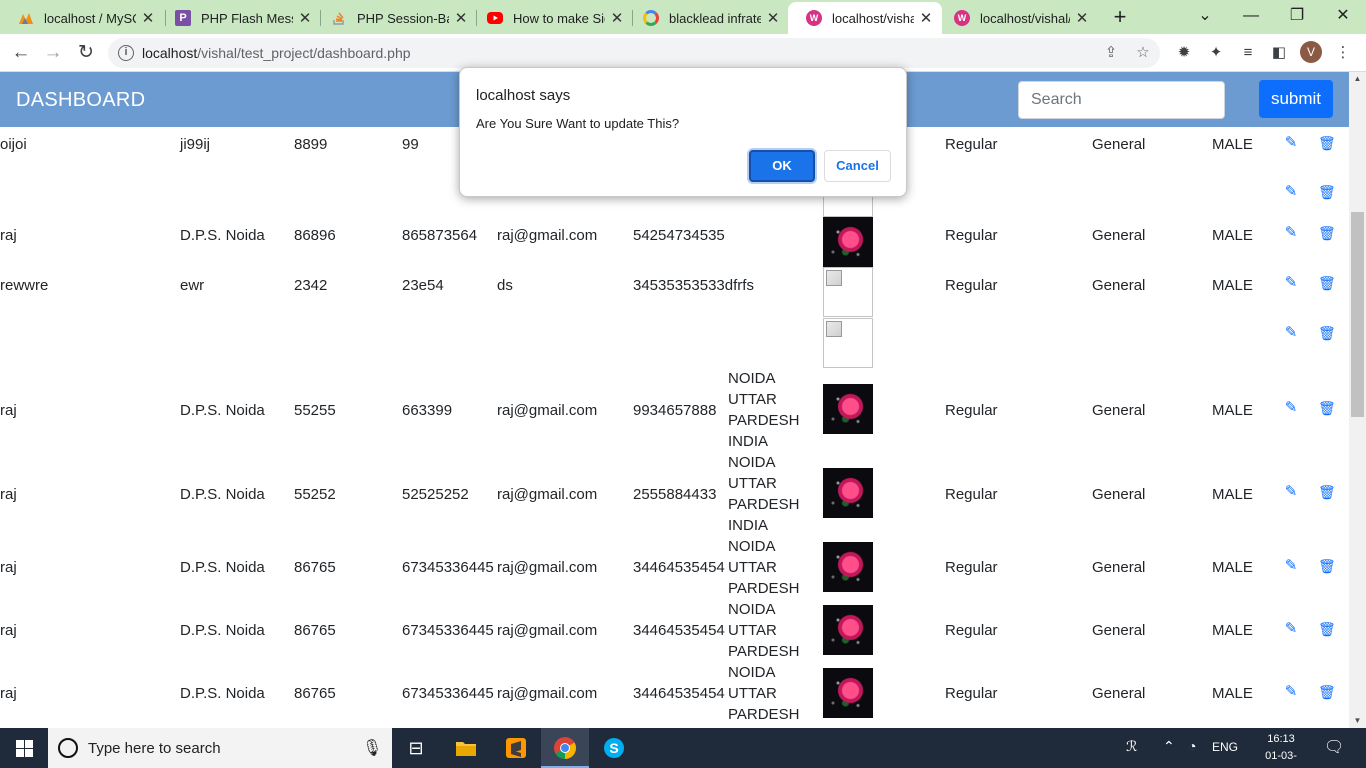 The width and height of the screenshot is (1366, 768). I want to click on extension-bug-icon: ✹, so click(1184, 53).